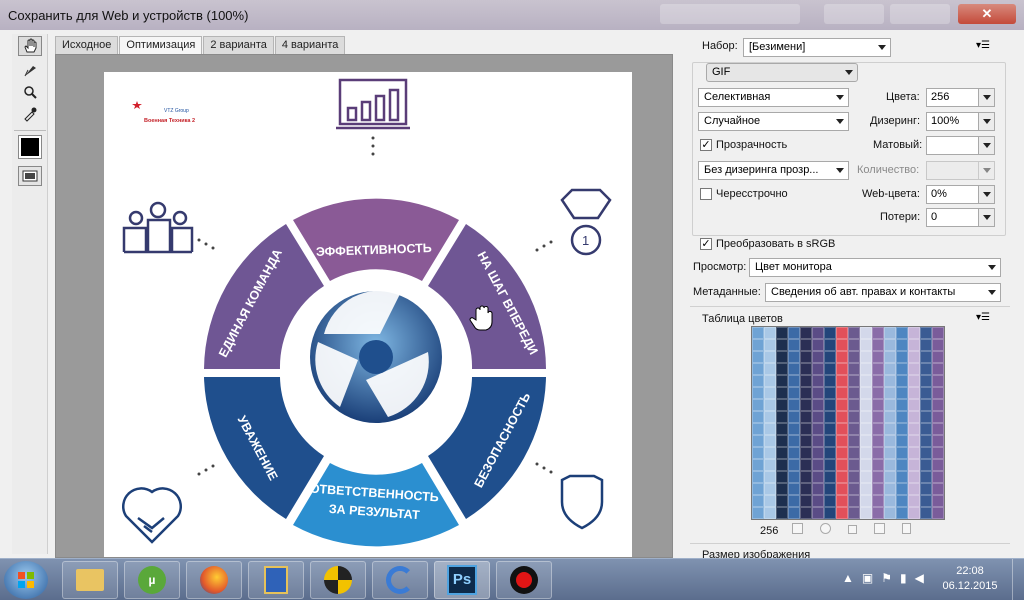  Describe the element at coordinates (903, 578) in the screenshot. I see `tray-network-icon: ▮` at that location.